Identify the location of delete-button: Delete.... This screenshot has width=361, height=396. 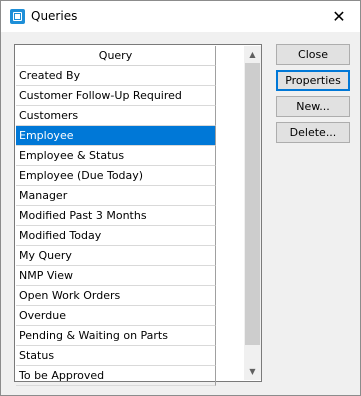
(313, 132).